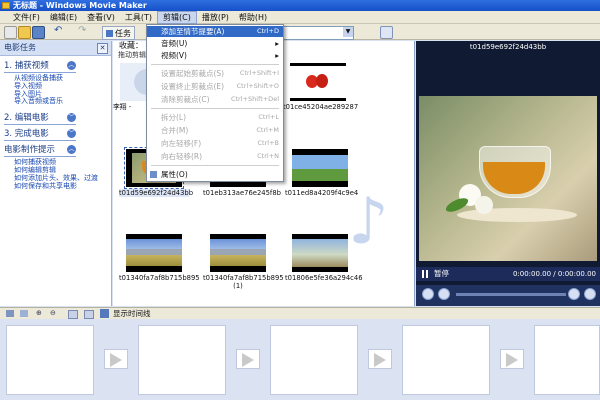 The image size is (600, 400). What do you see at coordinates (175, 130) in the screenshot?
I see `menu-item-label: 合并(M)` at bounding box center [175, 130].